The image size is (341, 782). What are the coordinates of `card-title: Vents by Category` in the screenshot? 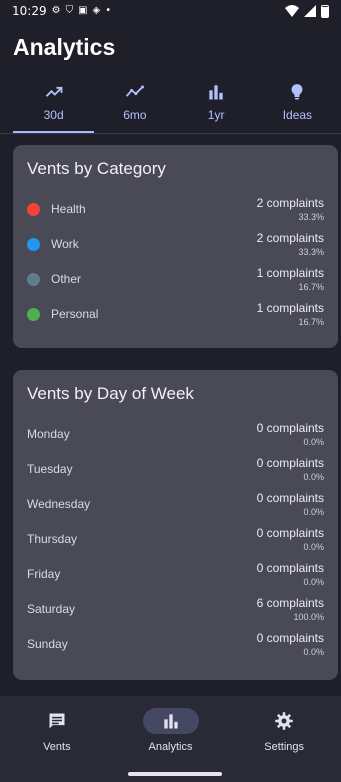 It's located at (96, 168).